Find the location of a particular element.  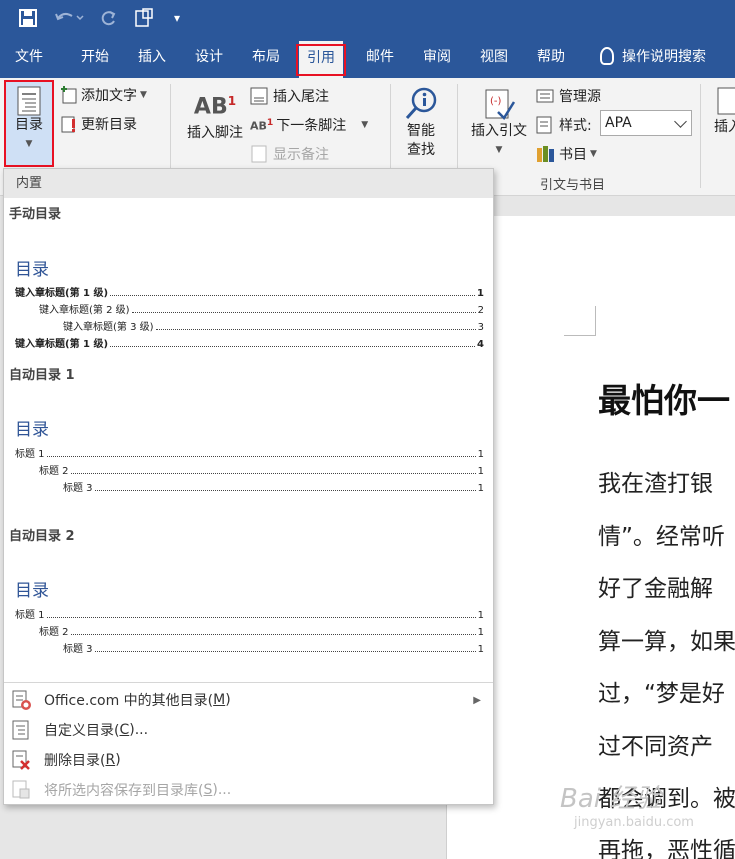

add-text-label: 添加文字 is located at coordinates (109, 96).